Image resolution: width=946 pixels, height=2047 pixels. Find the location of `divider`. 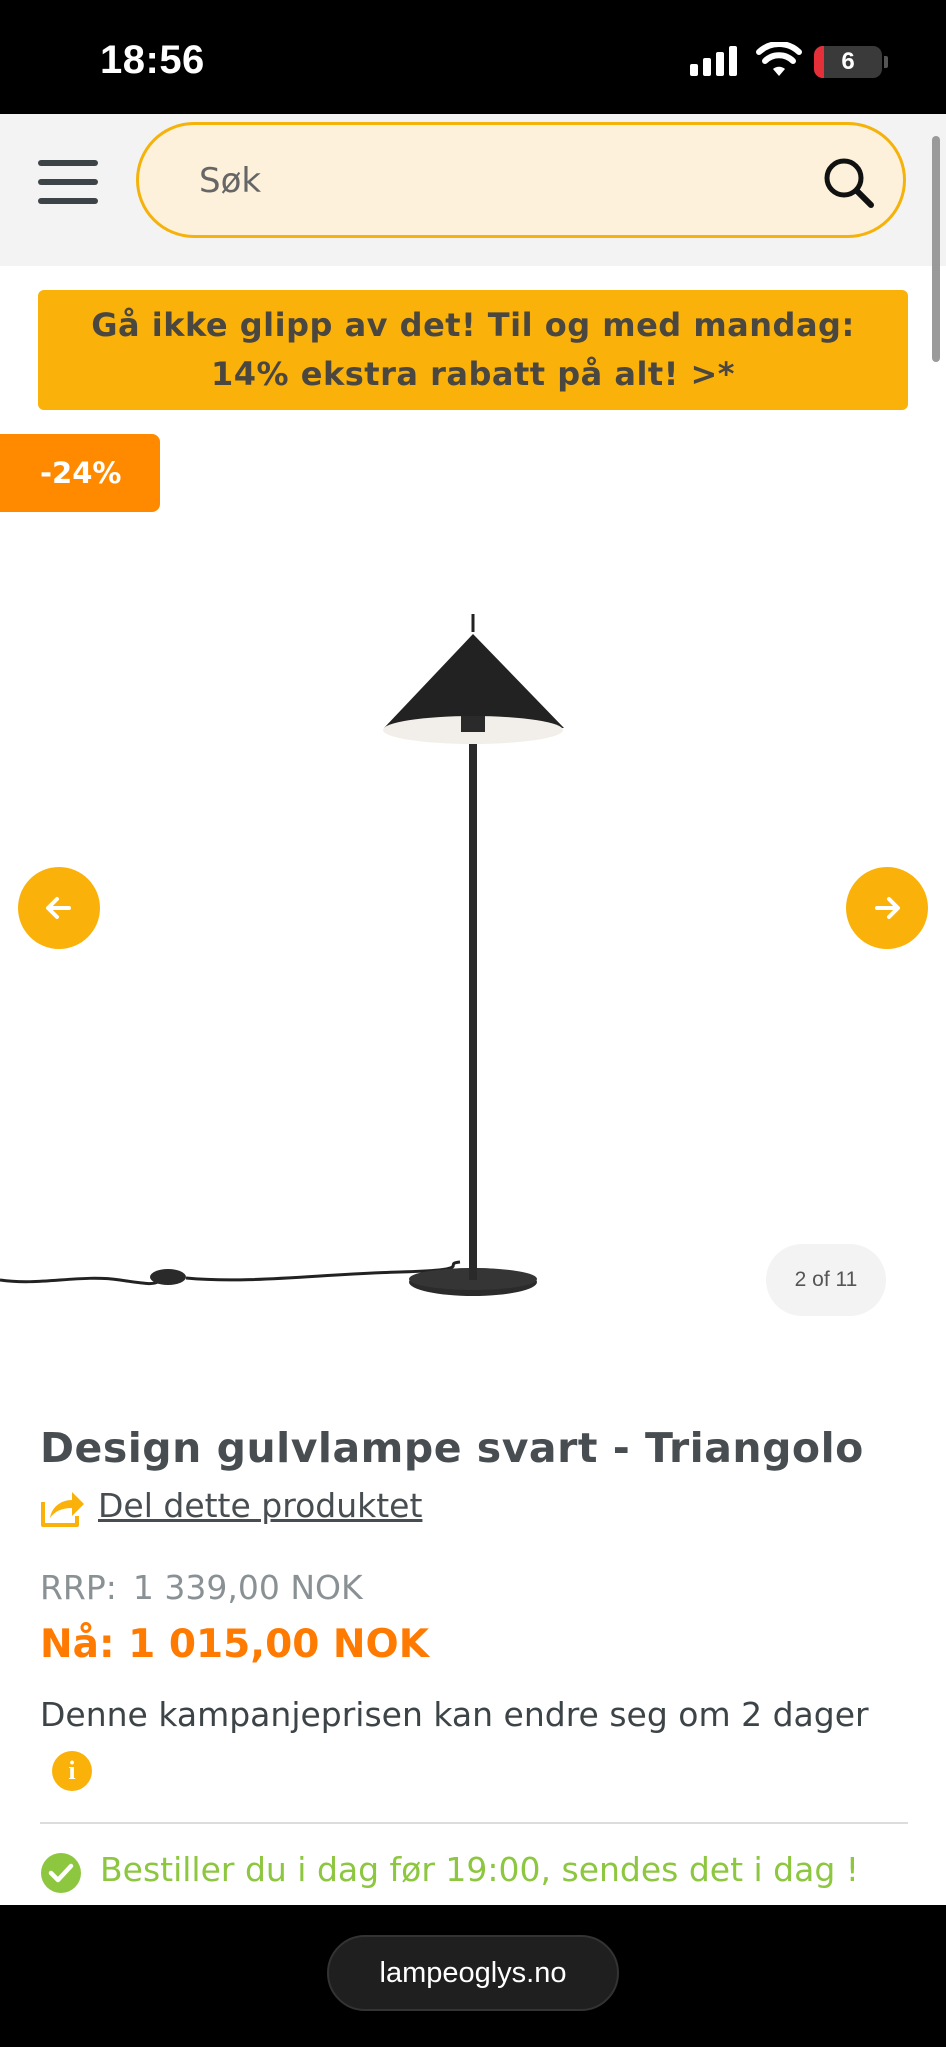

divider is located at coordinates (474, 1823).